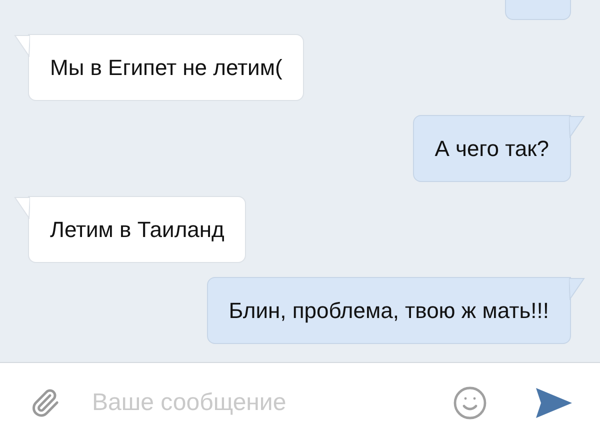  What do you see at coordinates (137, 229) in the screenshot?
I see `message-text: Летим в Таиланд` at bounding box center [137, 229].